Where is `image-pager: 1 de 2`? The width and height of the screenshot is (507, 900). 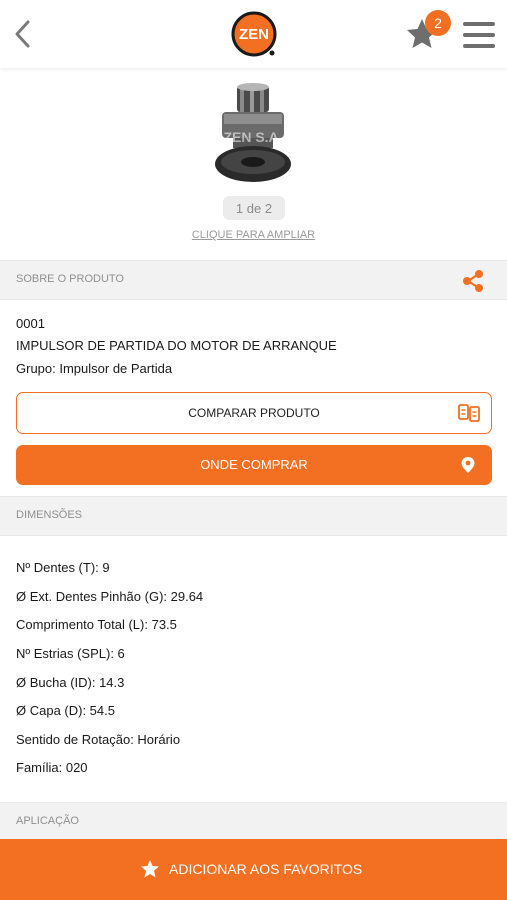
image-pager: 1 de 2 is located at coordinates (254, 208).